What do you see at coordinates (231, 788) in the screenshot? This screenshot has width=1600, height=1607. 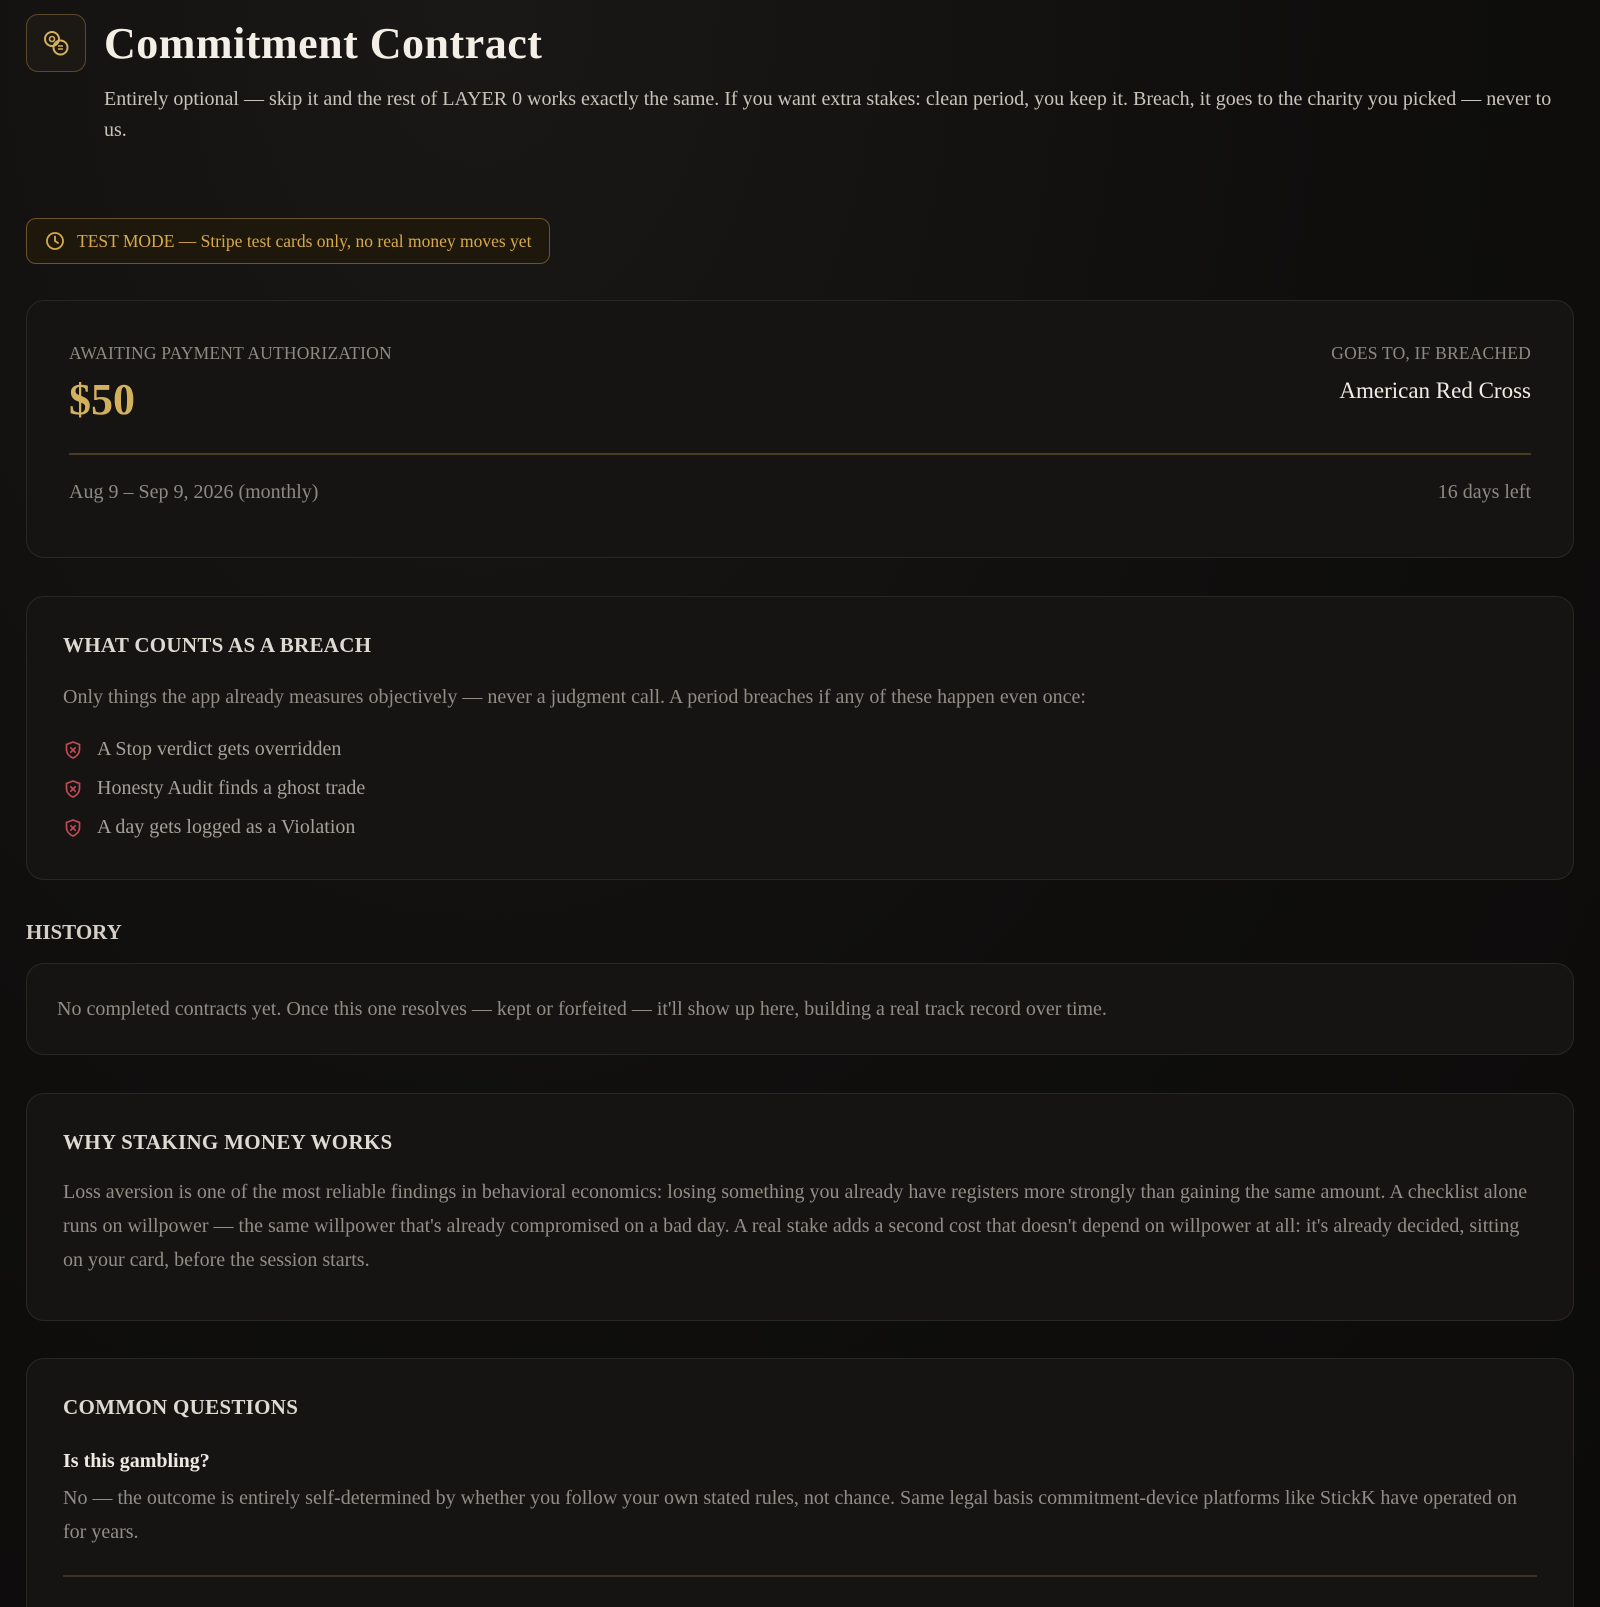 I see `breach-item-label: Honesty Audit finds a ghost trade` at bounding box center [231, 788].